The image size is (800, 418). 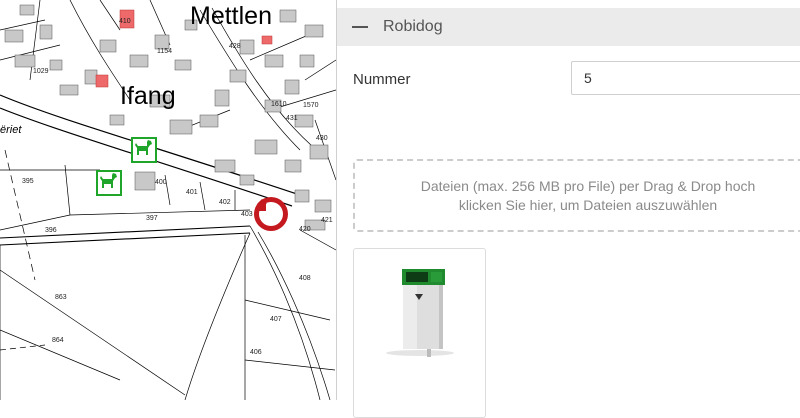 I want to click on parcel-number: 403, so click(x=247, y=214).